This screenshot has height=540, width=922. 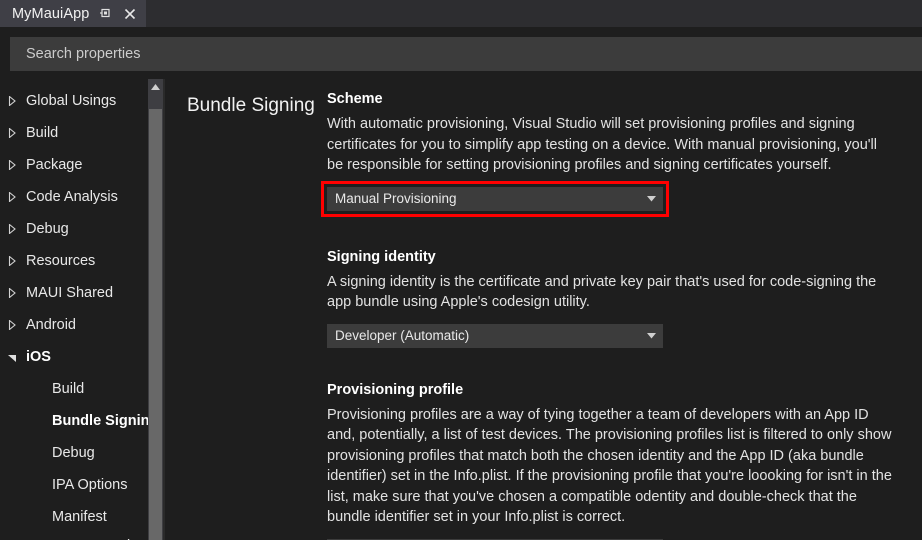 What do you see at coordinates (105, 13) in the screenshot?
I see `pin-icon` at bounding box center [105, 13].